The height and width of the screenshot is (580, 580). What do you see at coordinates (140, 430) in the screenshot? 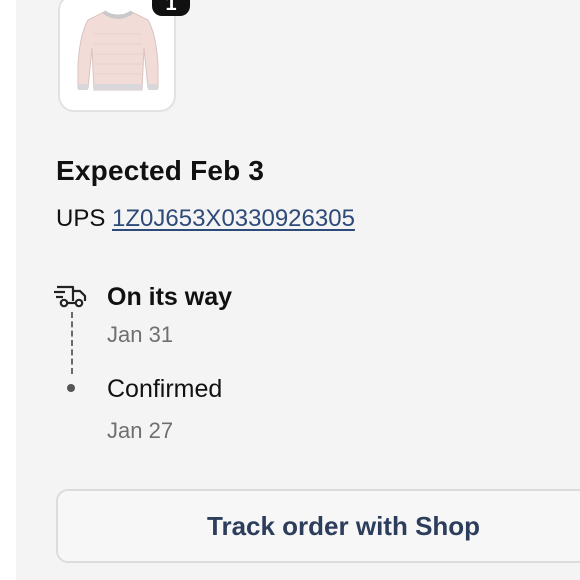
I see `event-date-confirmed: Jan 27` at bounding box center [140, 430].